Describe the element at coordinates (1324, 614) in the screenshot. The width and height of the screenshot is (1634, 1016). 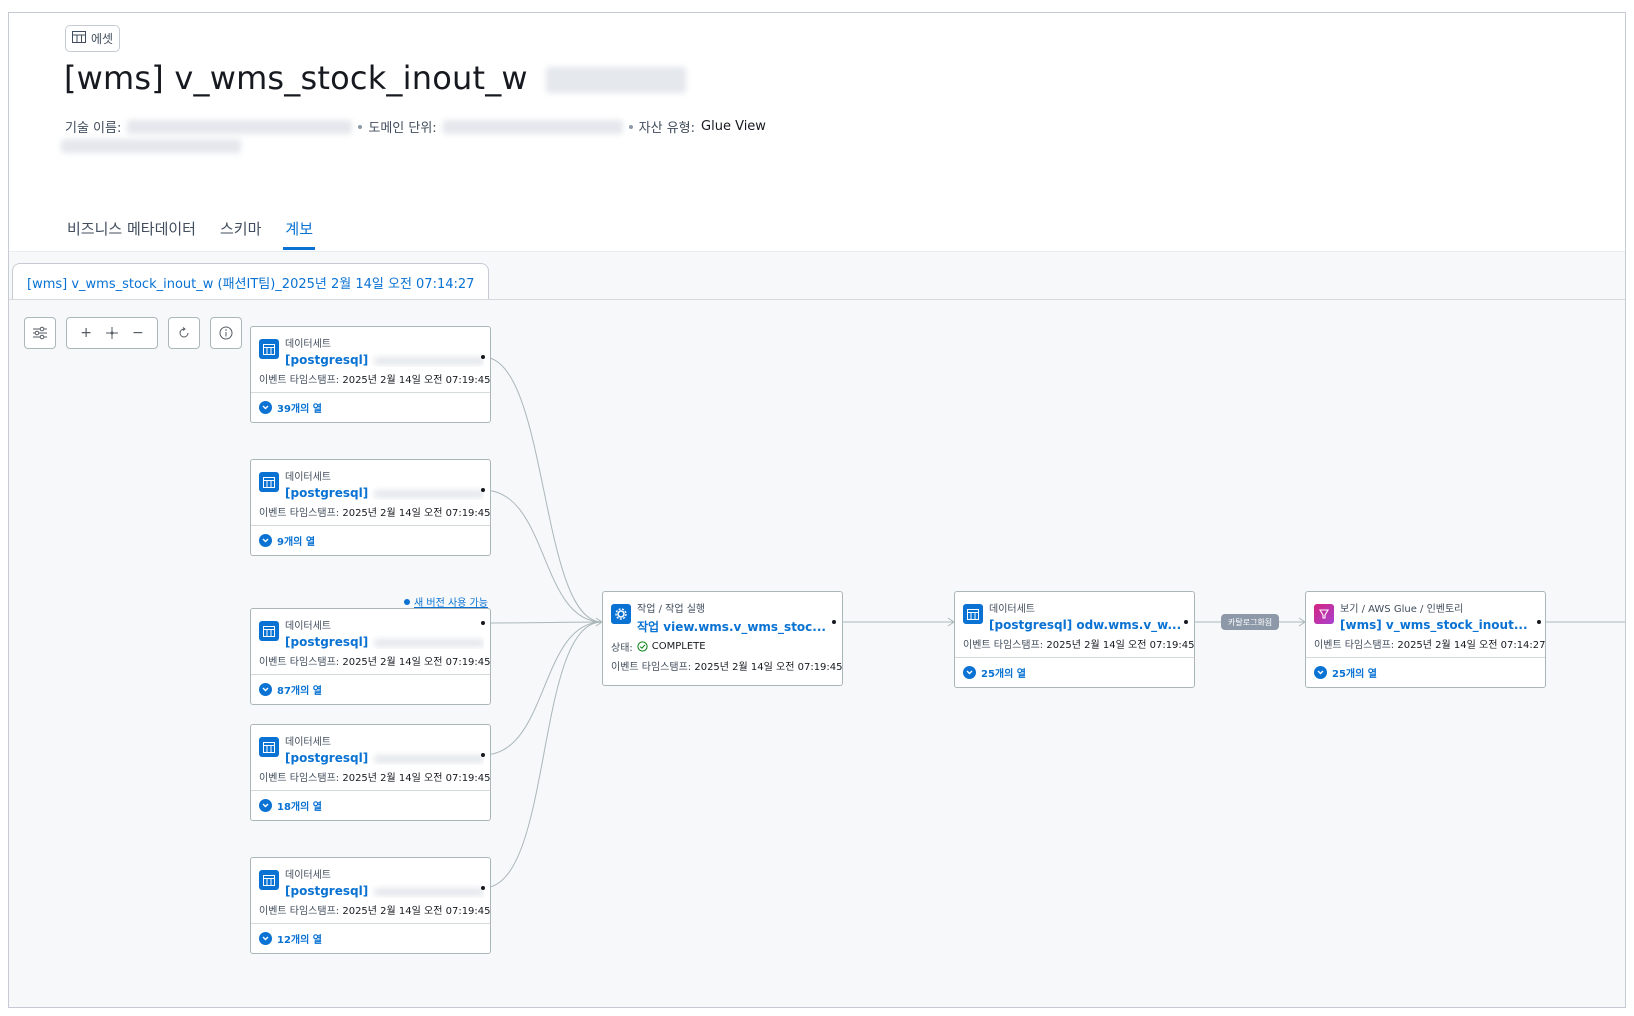
I see `glue-view-icon` at that location.